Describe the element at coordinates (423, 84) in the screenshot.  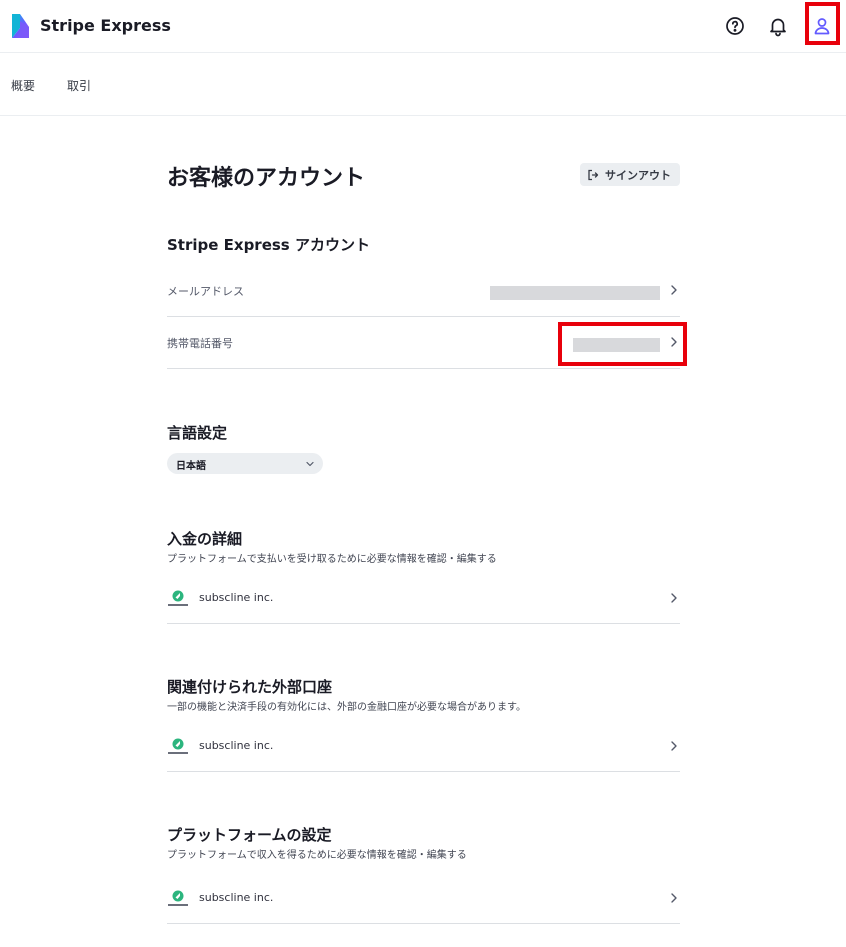
I see `sub-navigation: 概要 取引` at that location.